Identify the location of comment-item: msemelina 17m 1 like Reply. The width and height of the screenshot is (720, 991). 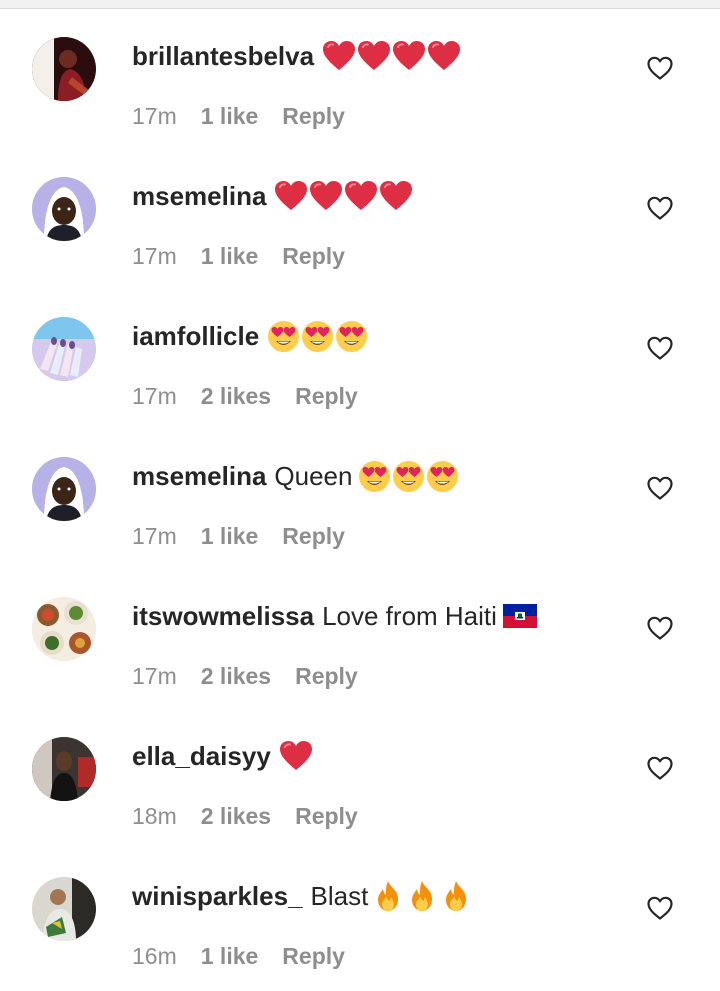
(360, 210).